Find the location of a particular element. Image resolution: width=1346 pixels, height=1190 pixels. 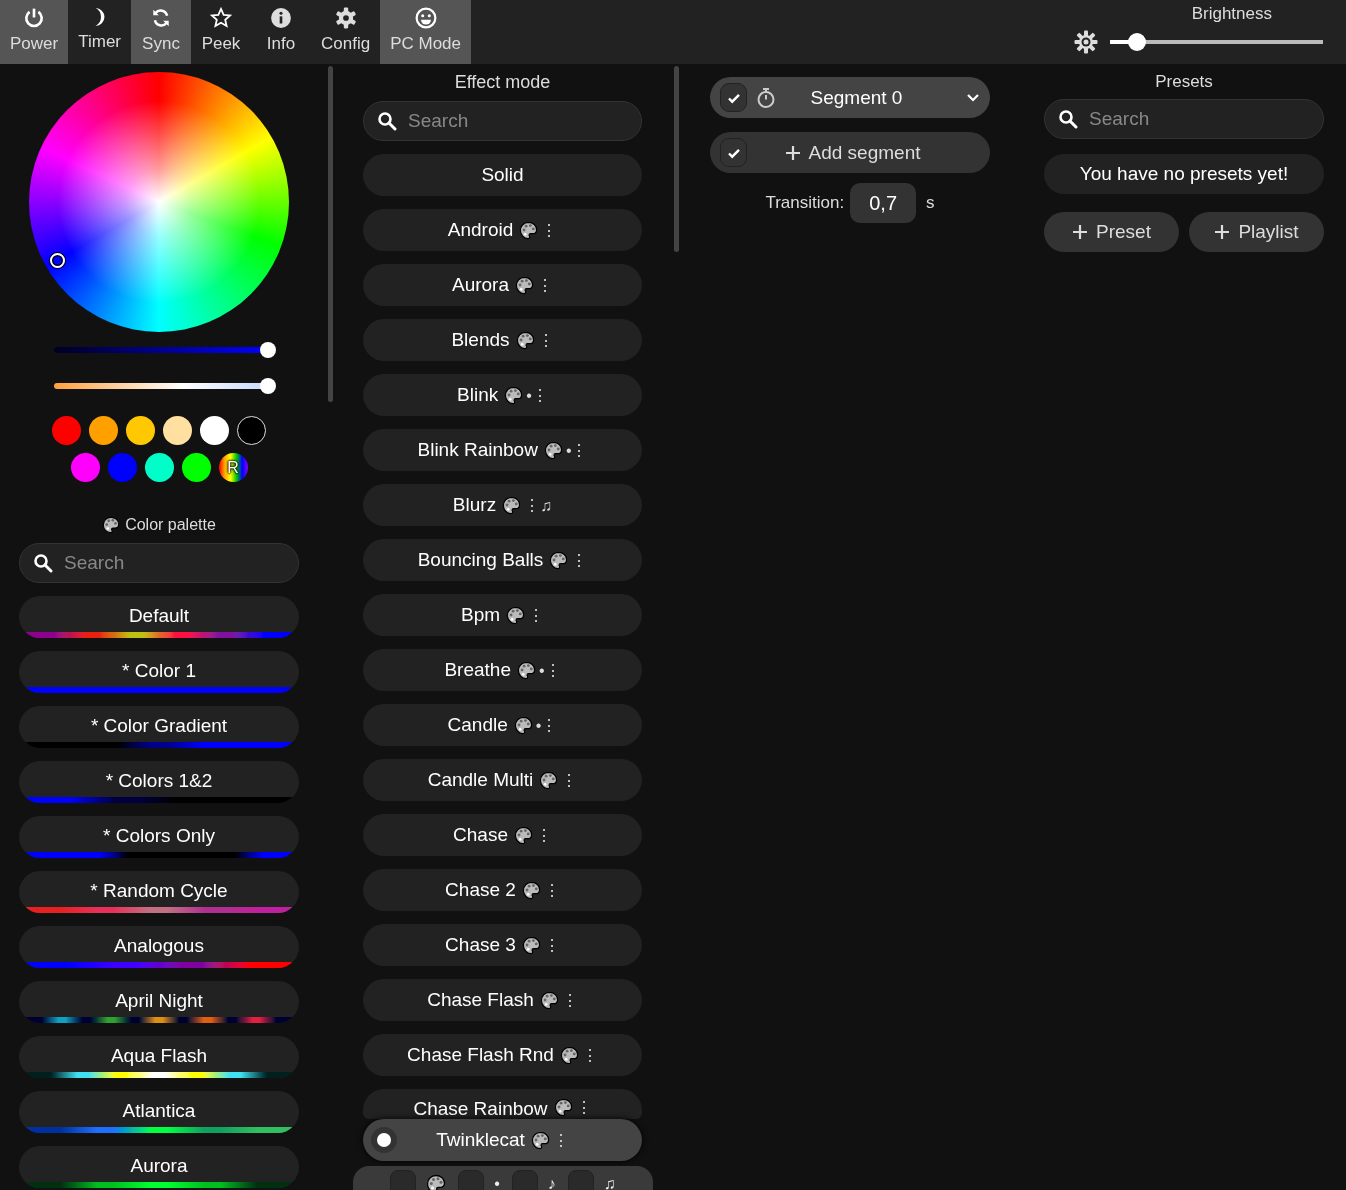

palette-item: Analogous is located at coordinates (159, 947).